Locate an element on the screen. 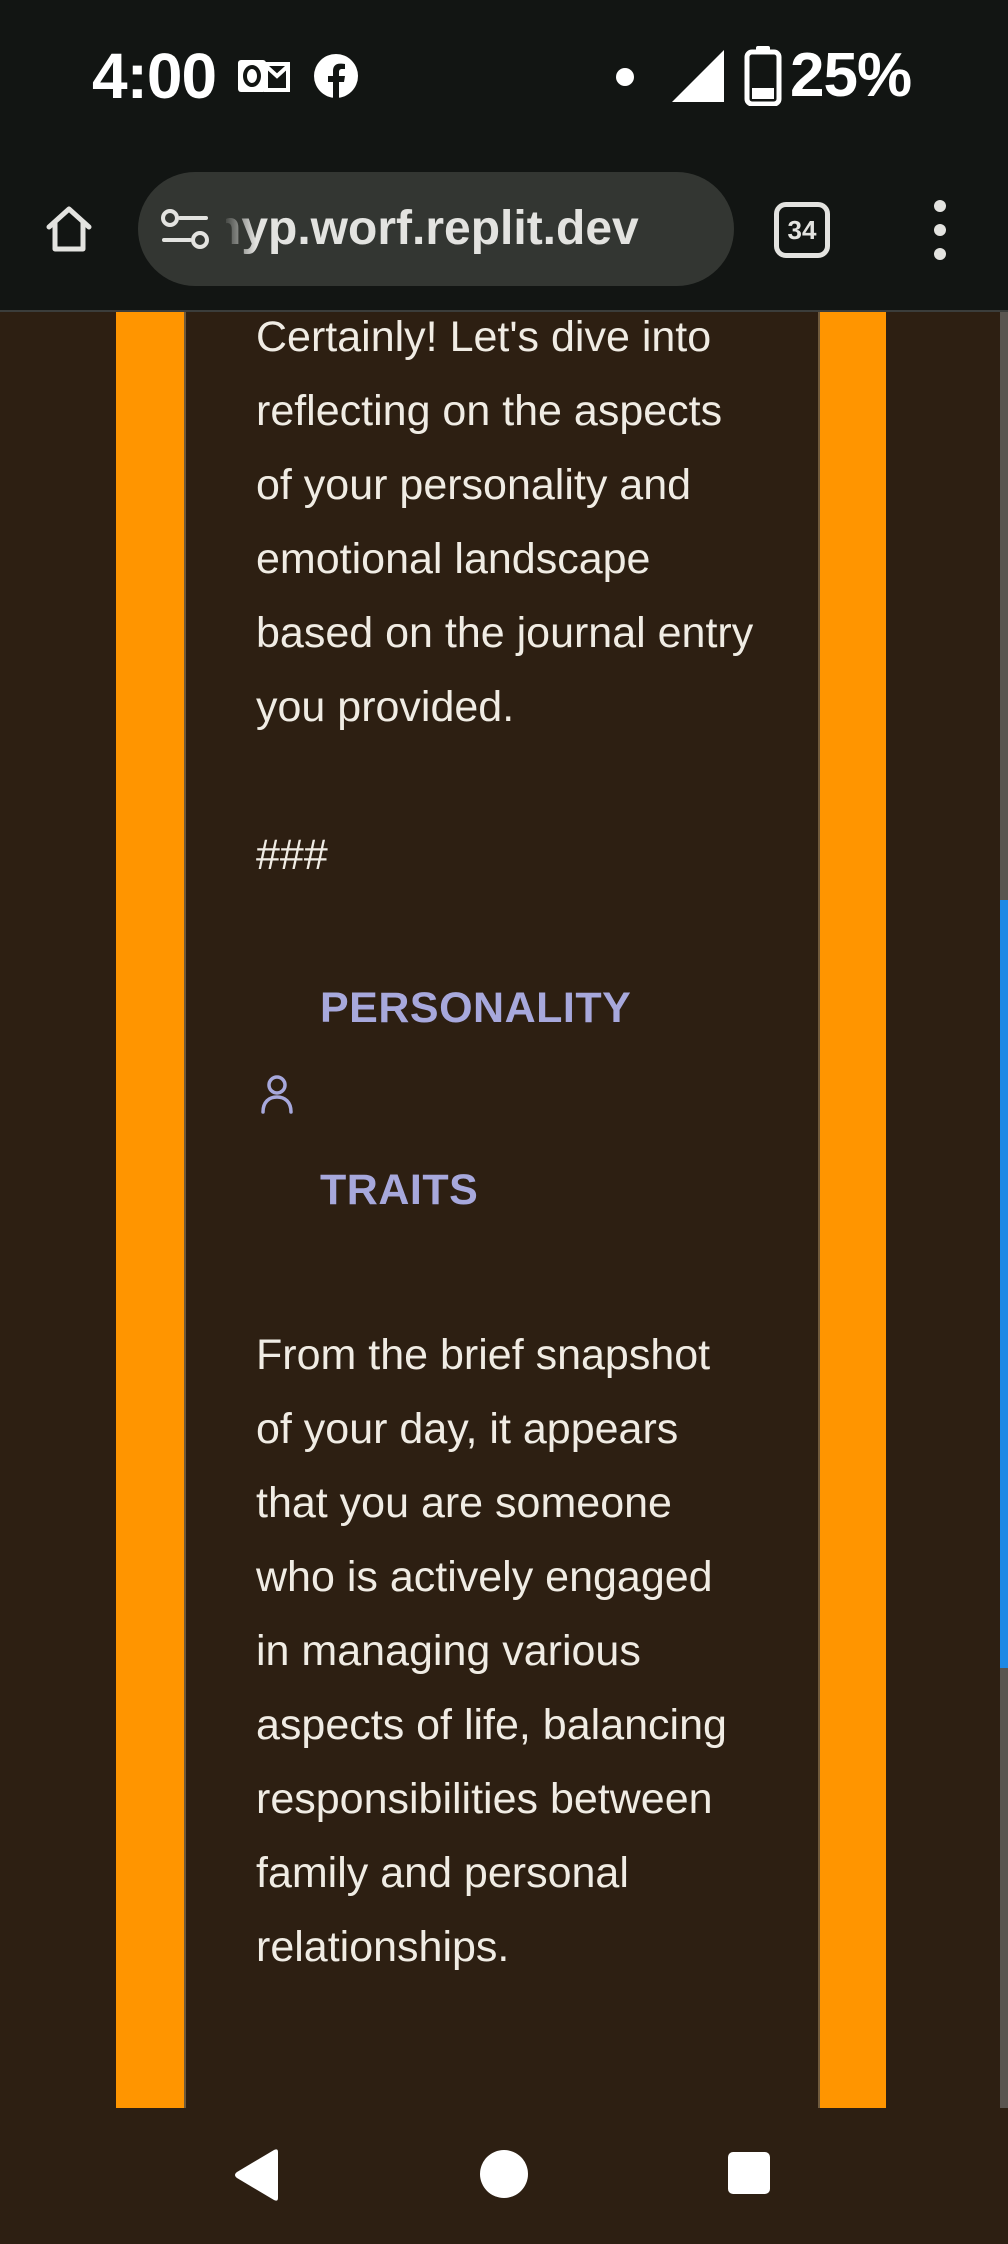 This screenshot has width=1008, height=2244. site-settings-icon is located at coordinates (185, 229).